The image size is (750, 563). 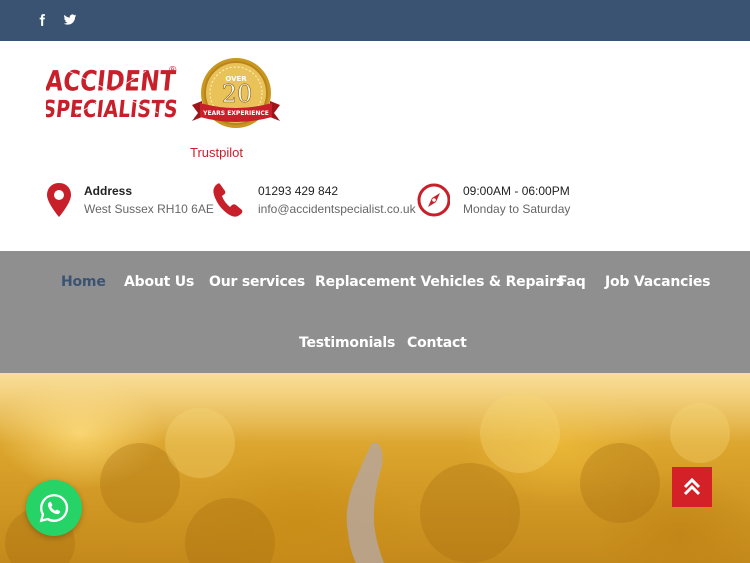 I want to click on hours-detail: Monday to Saturday, so click(x=517, y=209).